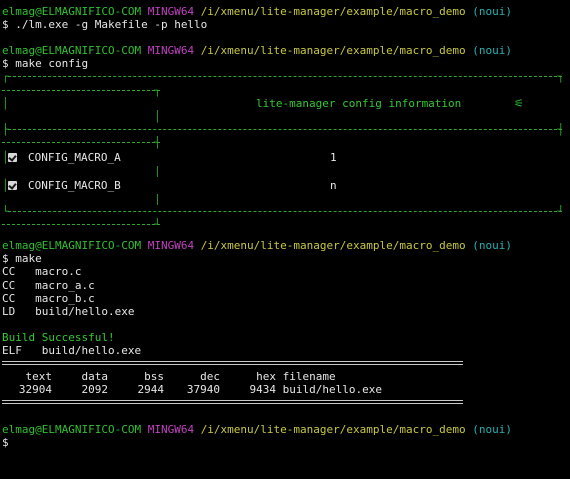 The width and height of the screenshot is (570, 479). Describe the element at coordinates (58, 272) in the screenshot. I see `build-file: macro.c` at that location.